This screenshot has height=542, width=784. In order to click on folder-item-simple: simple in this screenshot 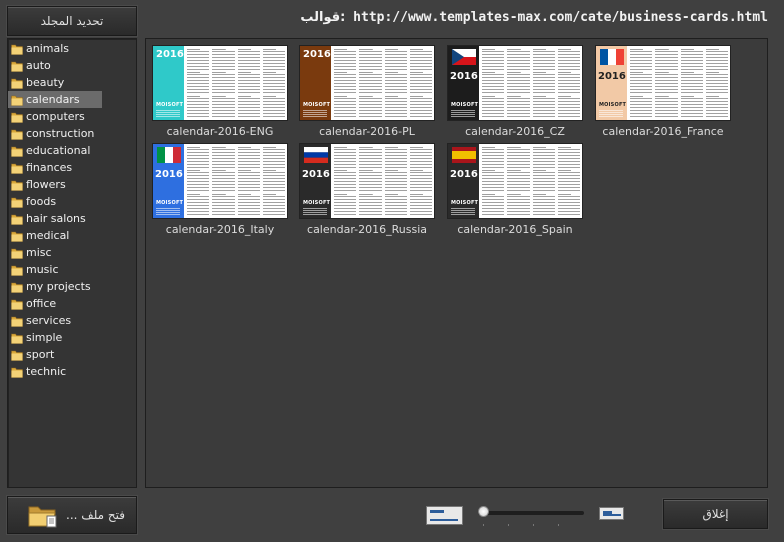, I will do `click(55, 337)`.